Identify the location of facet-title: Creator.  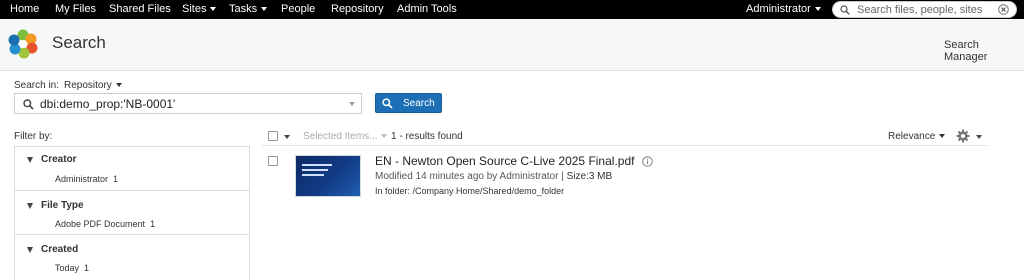
(59, 159).